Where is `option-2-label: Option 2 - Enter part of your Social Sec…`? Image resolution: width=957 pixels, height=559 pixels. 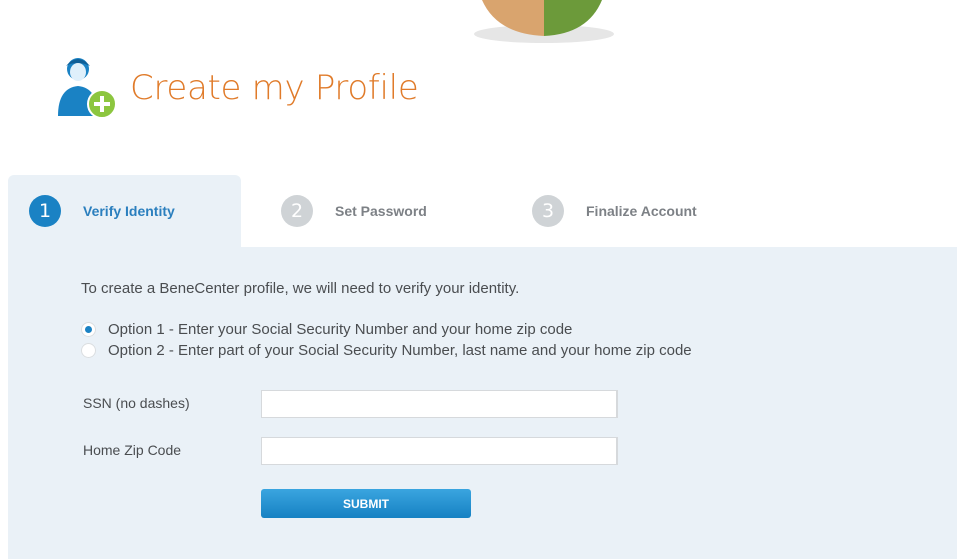
option-2-label: Option 2 - Enter part of your Social Sec… is located at coordinates (400, 350).